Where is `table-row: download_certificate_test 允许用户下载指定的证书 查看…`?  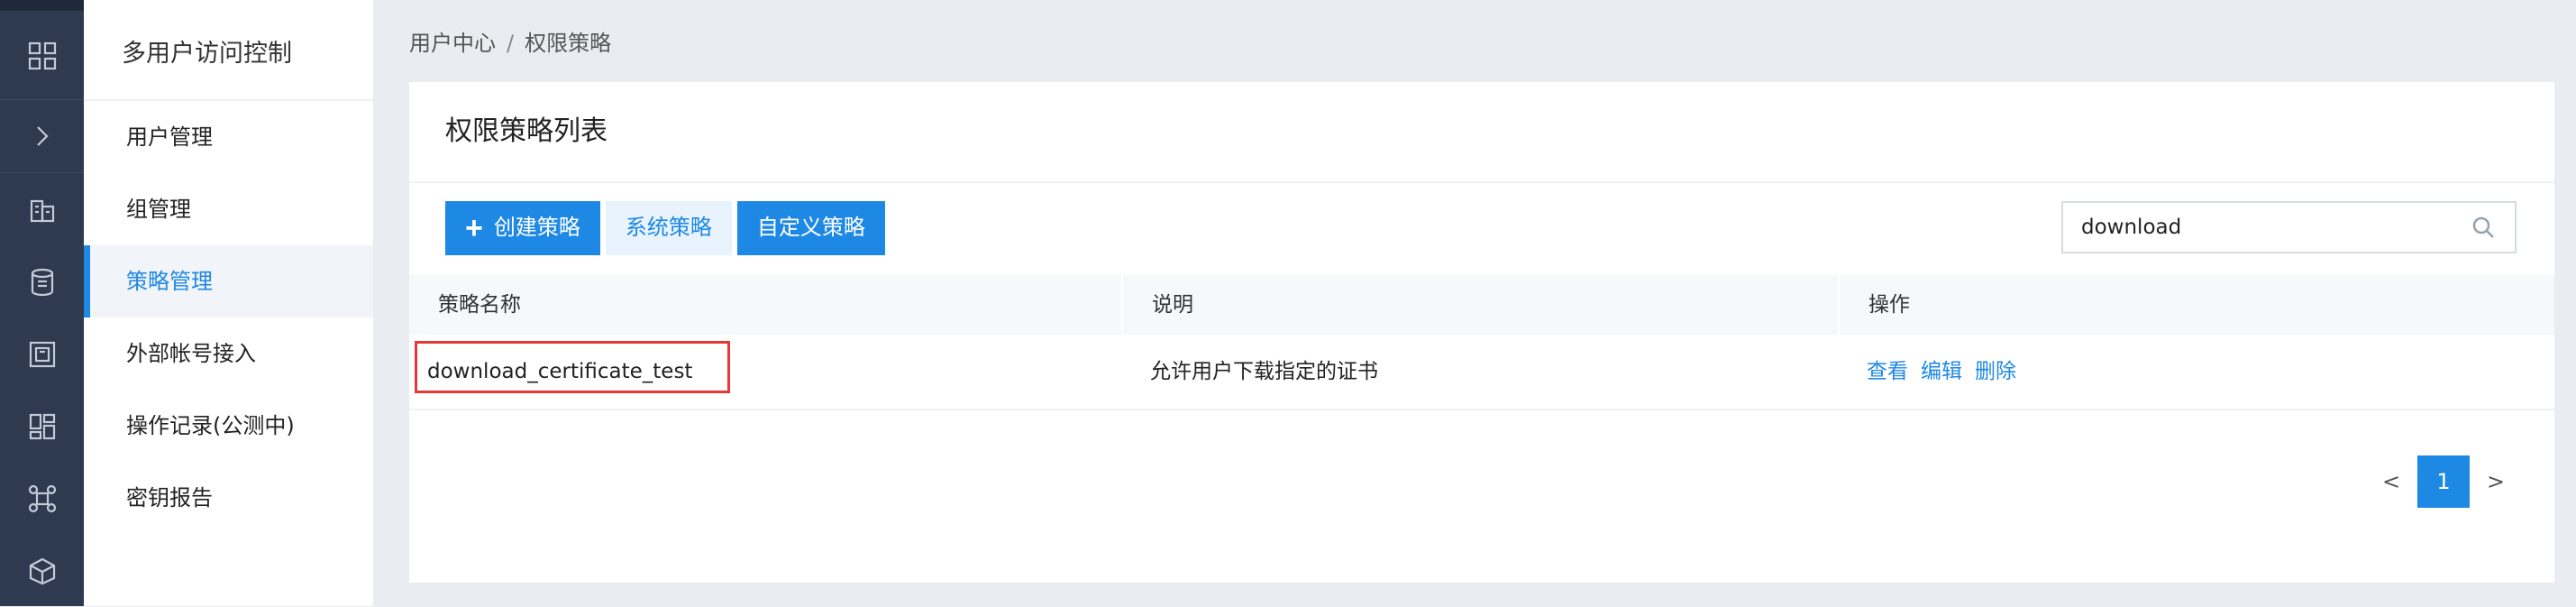 table-row: download_certificate_test 允许用户下载指定的证书 查看… is located at coordinates (1481, 372).